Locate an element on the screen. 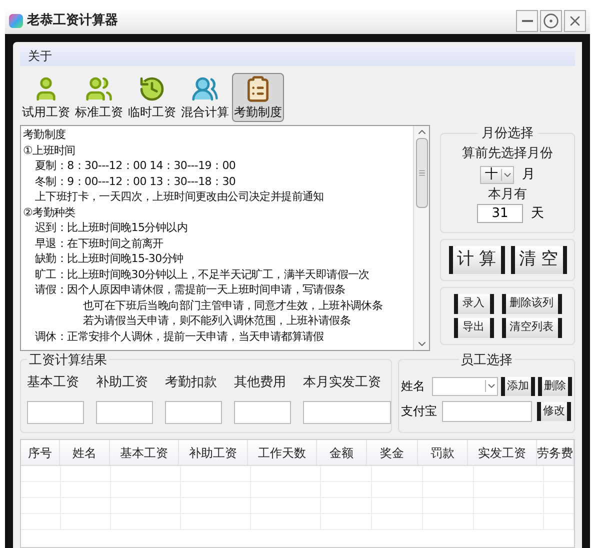  toolbar-button: 考勤制度 is located at coordinates (258, 97).